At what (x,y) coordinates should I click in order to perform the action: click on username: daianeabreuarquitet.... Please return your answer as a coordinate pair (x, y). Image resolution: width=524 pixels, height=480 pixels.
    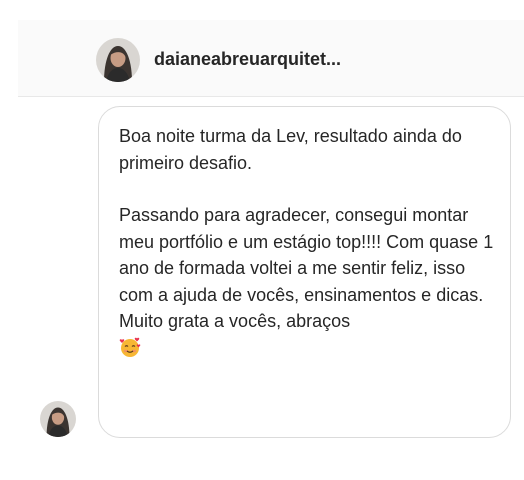
    Looking at the image, I should click on (247, 59).